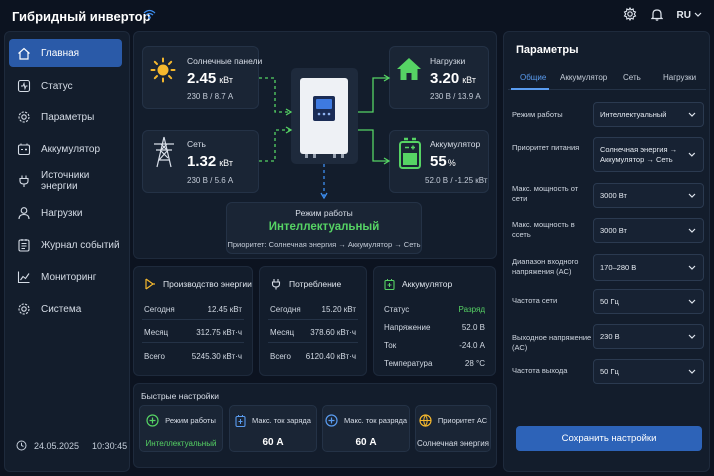 The image size is (714, 476). What do you see at coordinates (632, 77) in the screenshot?
I see `tab-grid: Сеть` at bounding box center [632, 77].